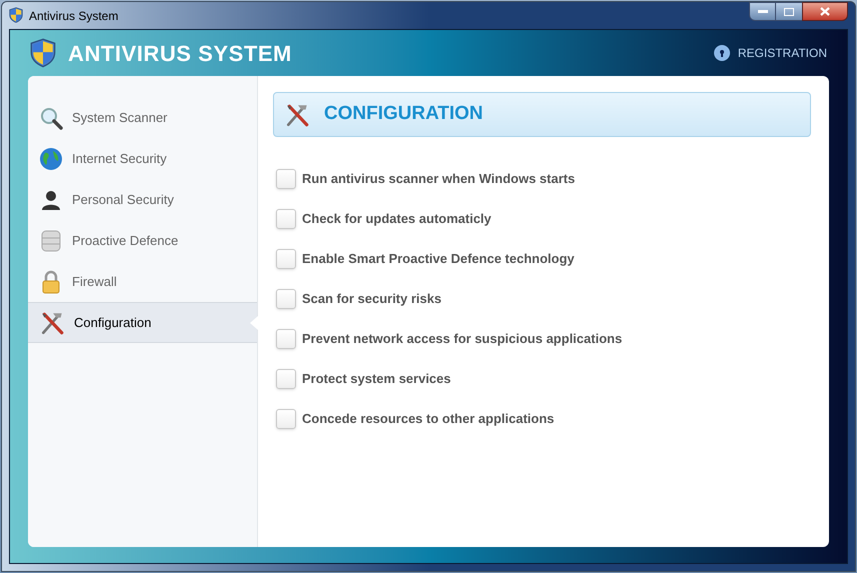 The width and height of the screenshot is (857, 573). I want to click on sidebar-item: Configuration, so click(142, 322).